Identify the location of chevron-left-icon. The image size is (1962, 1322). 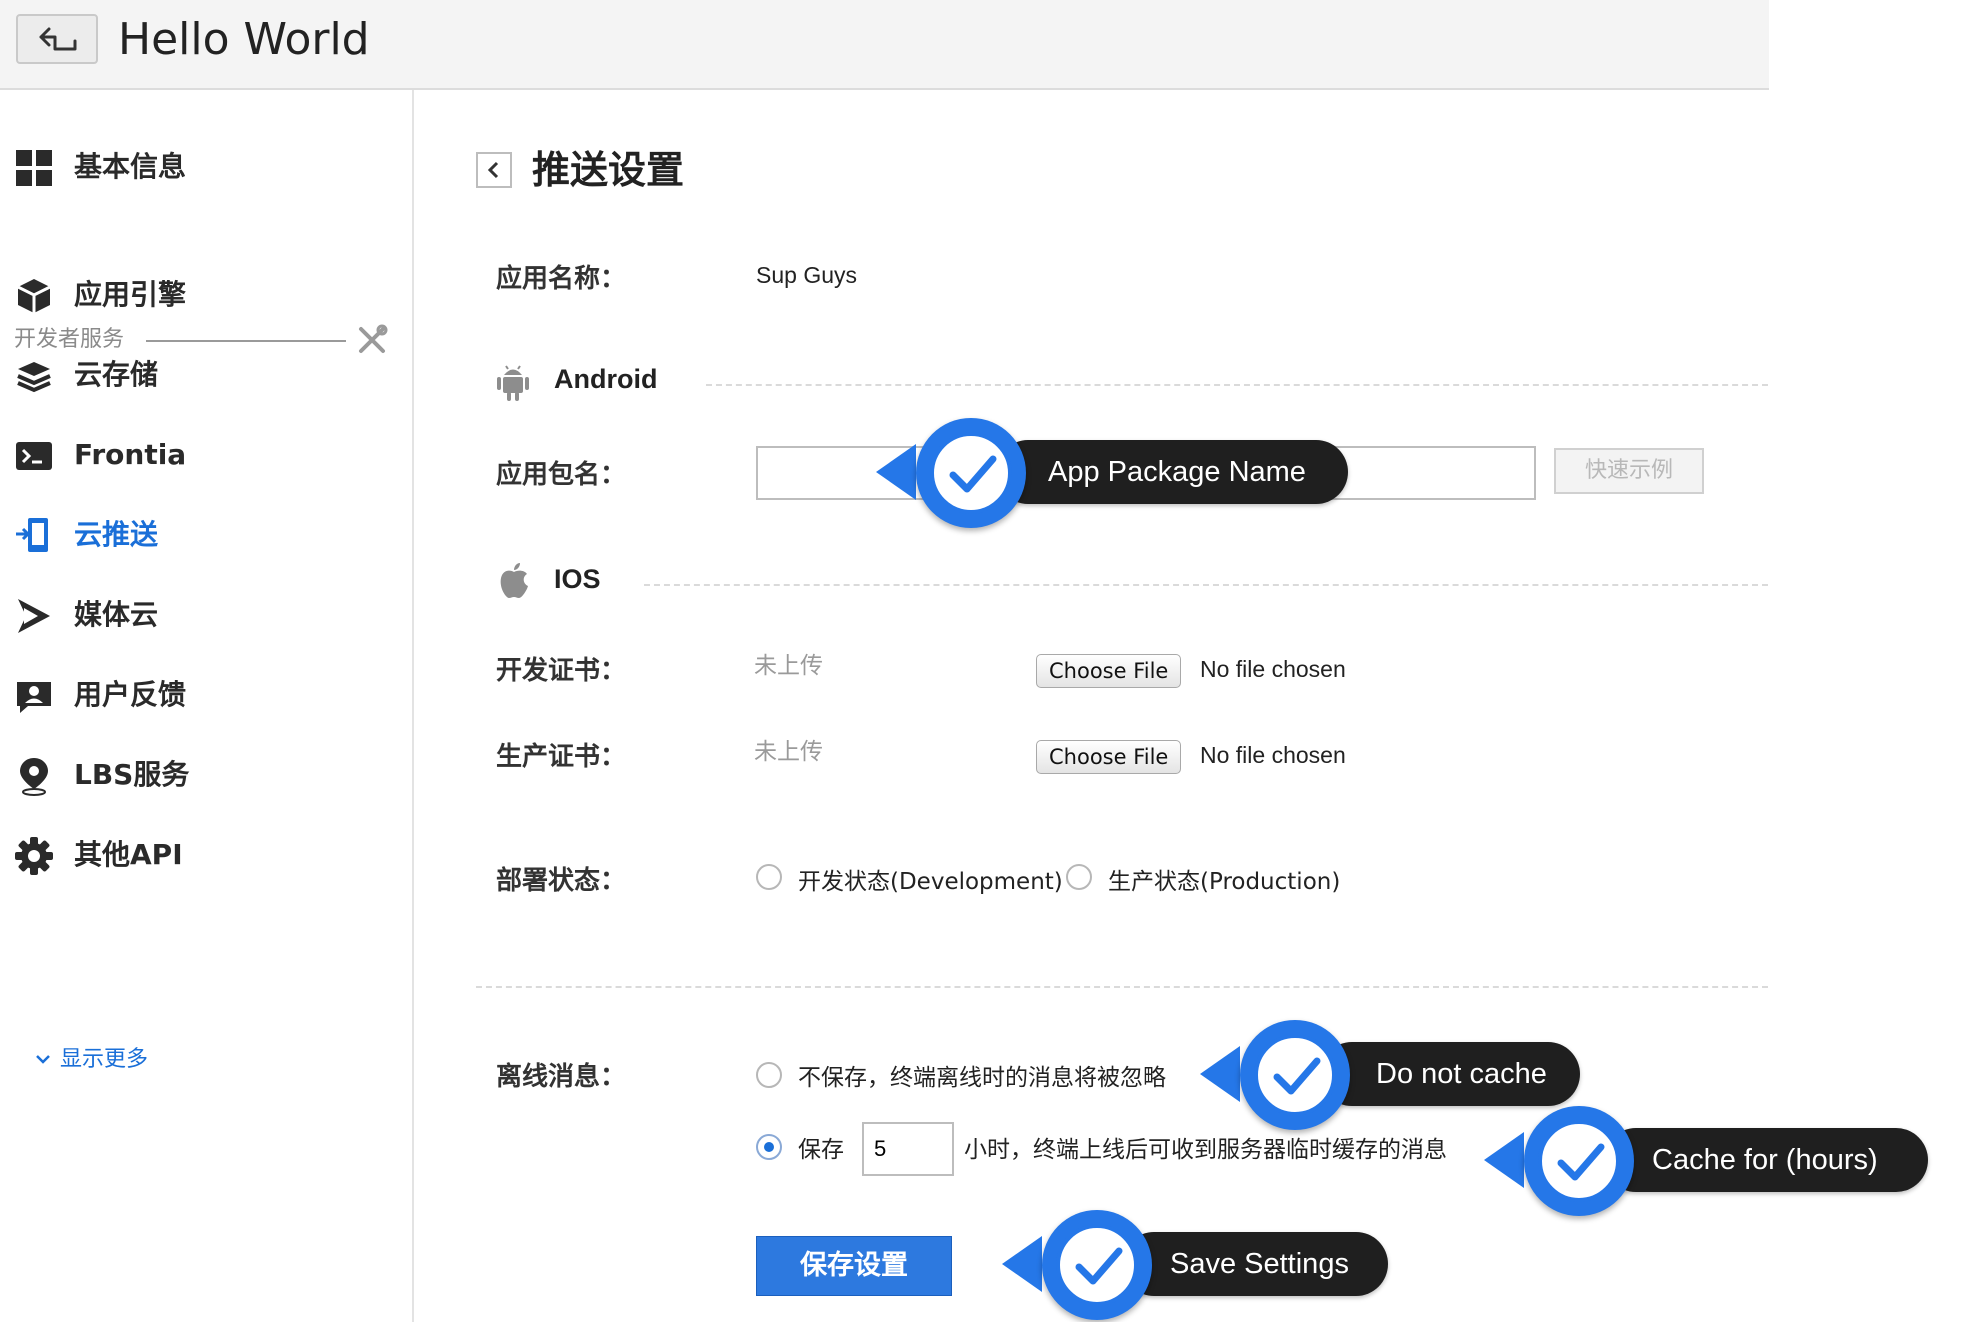
(493, 170).